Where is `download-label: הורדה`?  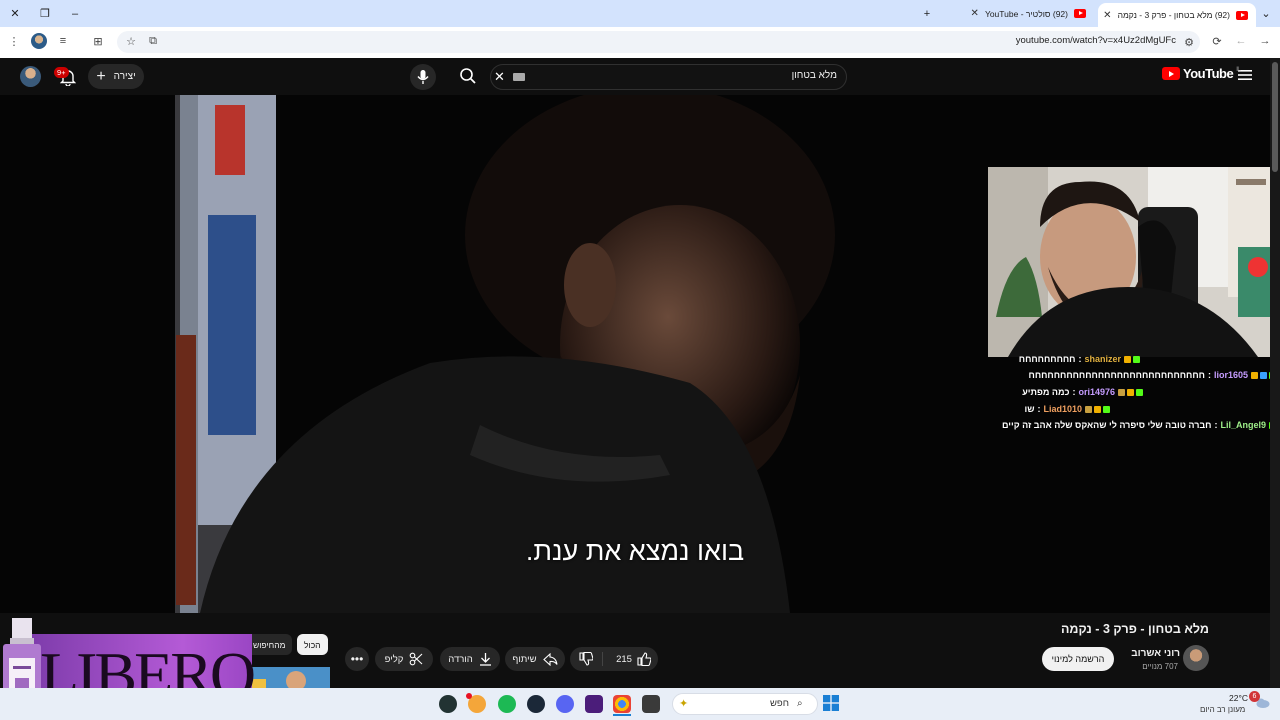 download-label: הורדה is located at coordinates (460, 659).